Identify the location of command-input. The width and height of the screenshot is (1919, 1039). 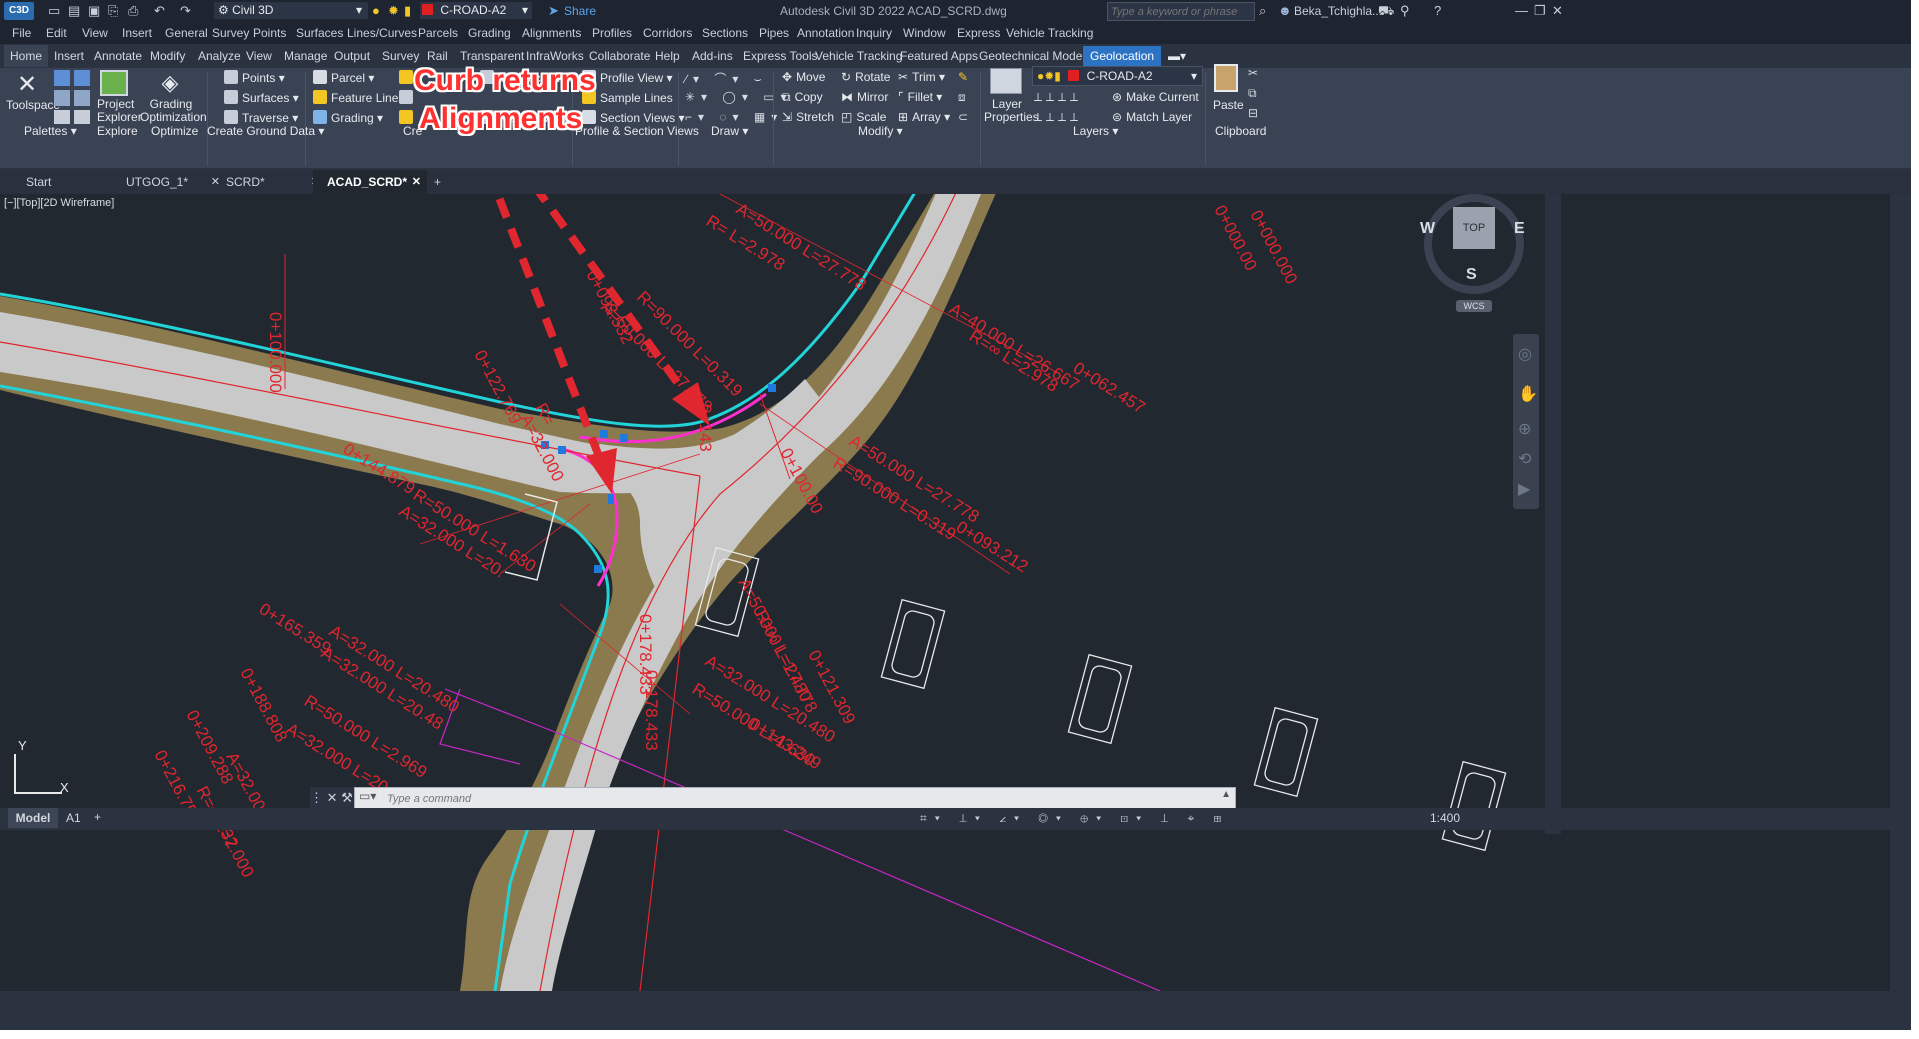
(797, 798).